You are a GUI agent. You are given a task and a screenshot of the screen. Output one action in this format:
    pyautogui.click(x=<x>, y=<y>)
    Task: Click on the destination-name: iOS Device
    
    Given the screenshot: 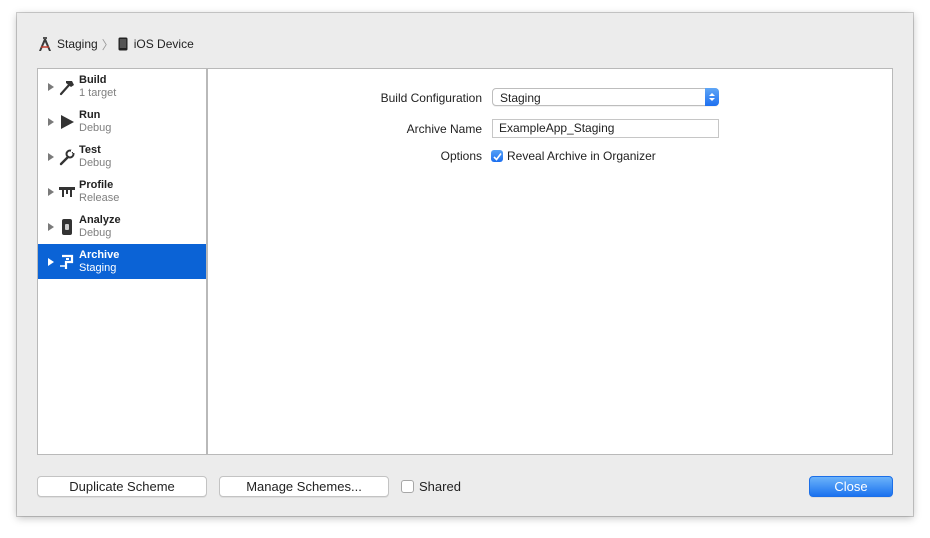 What is the action you would take?
    pyautogui.click(x=163, y=44)
    